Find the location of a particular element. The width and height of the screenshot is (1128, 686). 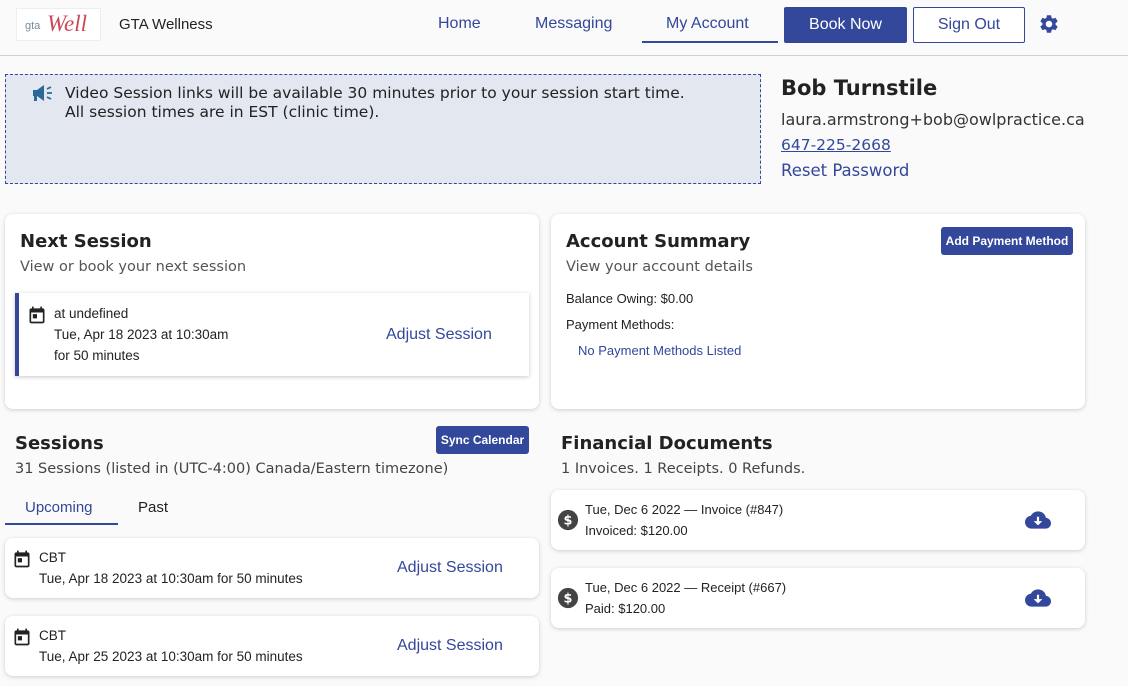

nav-my-account: My Account is located at coordinates (707, 24).